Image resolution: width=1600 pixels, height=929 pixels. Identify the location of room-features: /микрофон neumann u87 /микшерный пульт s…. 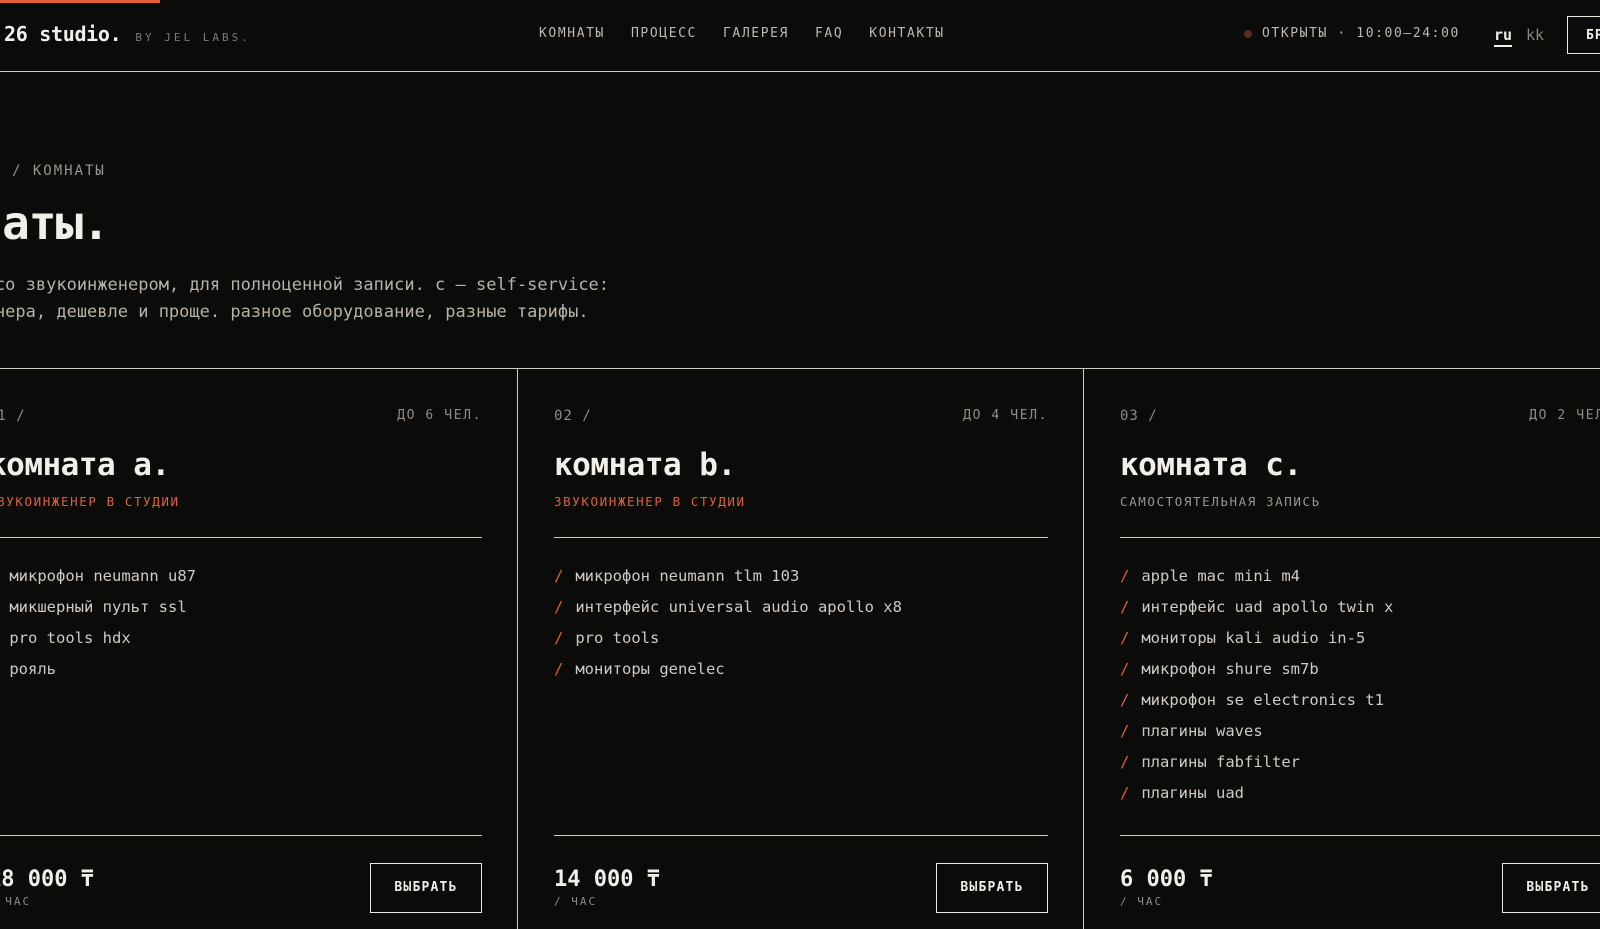
(241, 629).